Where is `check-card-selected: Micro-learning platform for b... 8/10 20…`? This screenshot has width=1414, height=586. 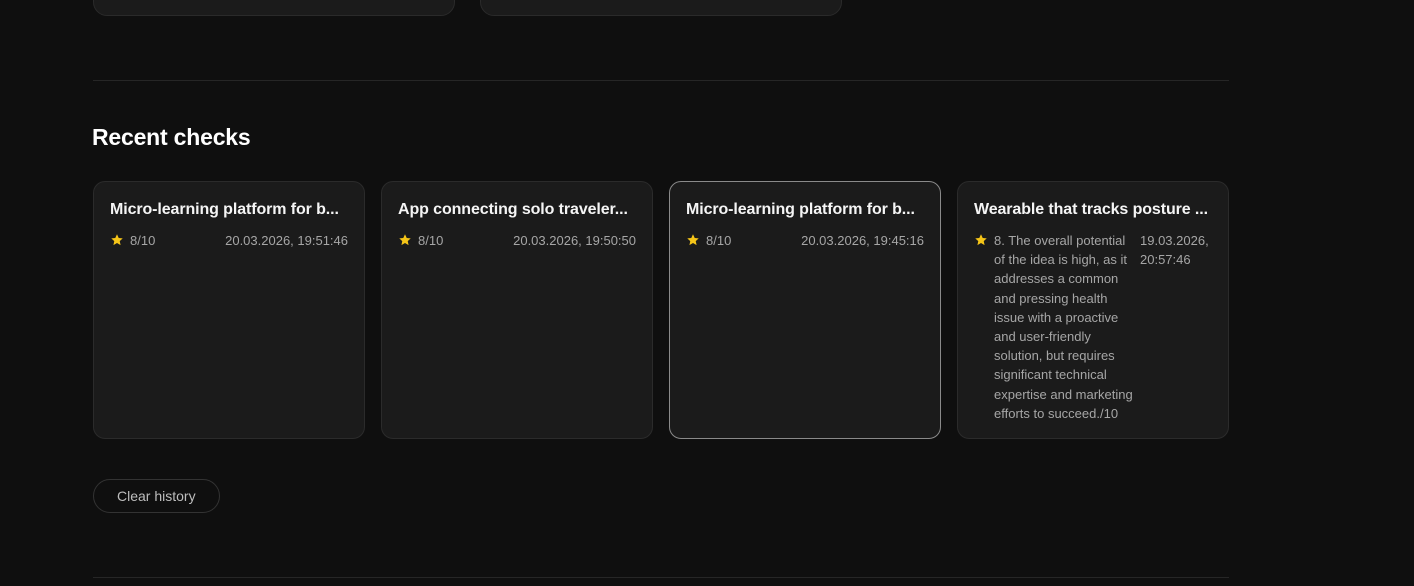 check-card-selected: Micro-learning platform for b... 8/10 20… is located at coordinates (805, 310).